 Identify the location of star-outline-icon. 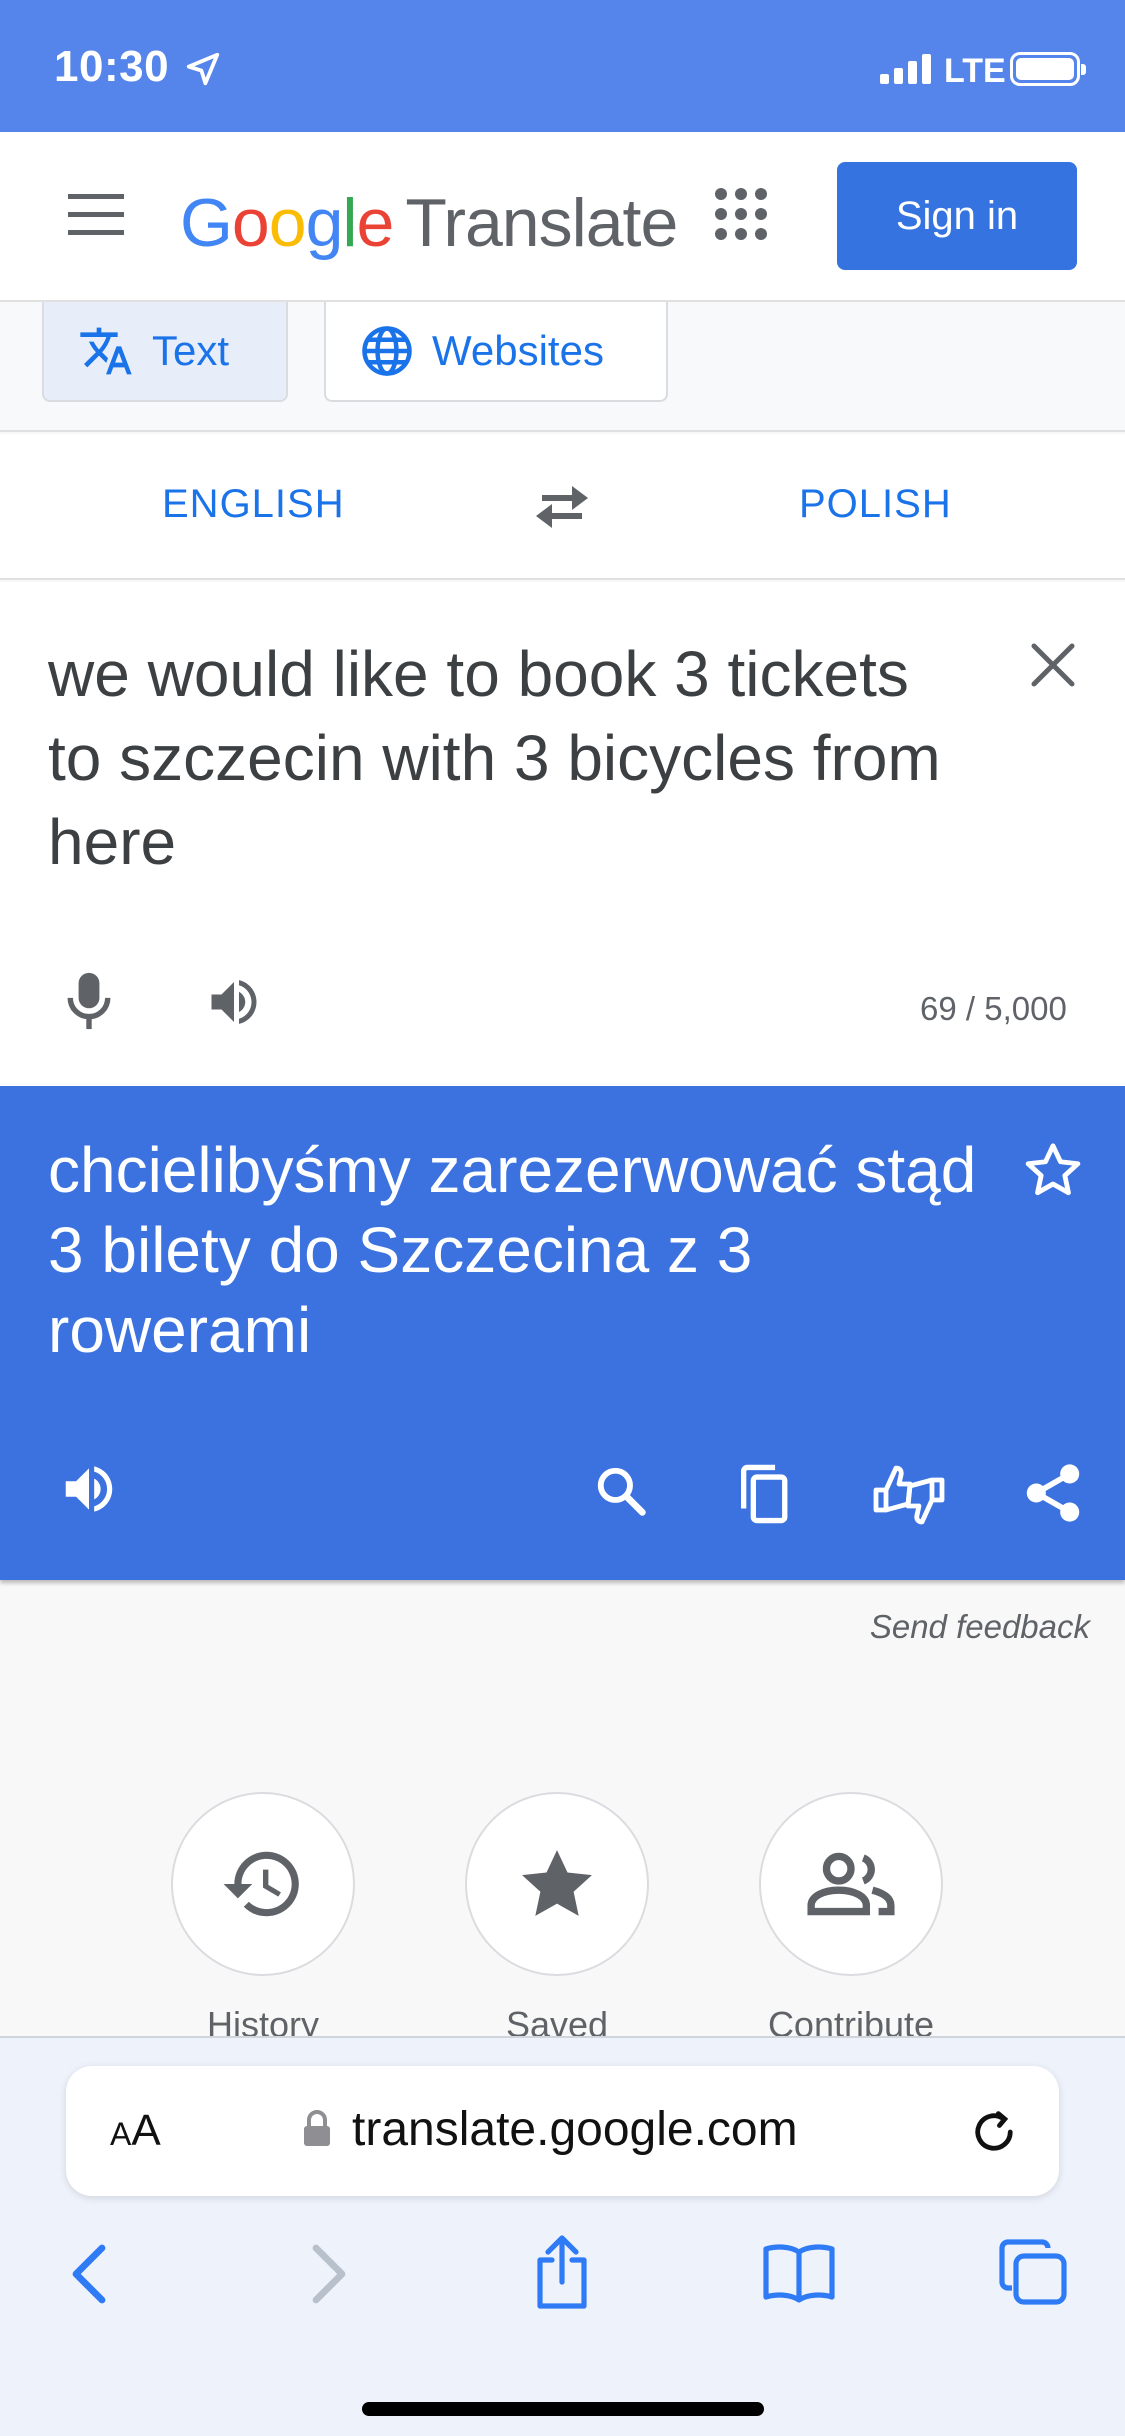
(1053, 1170).